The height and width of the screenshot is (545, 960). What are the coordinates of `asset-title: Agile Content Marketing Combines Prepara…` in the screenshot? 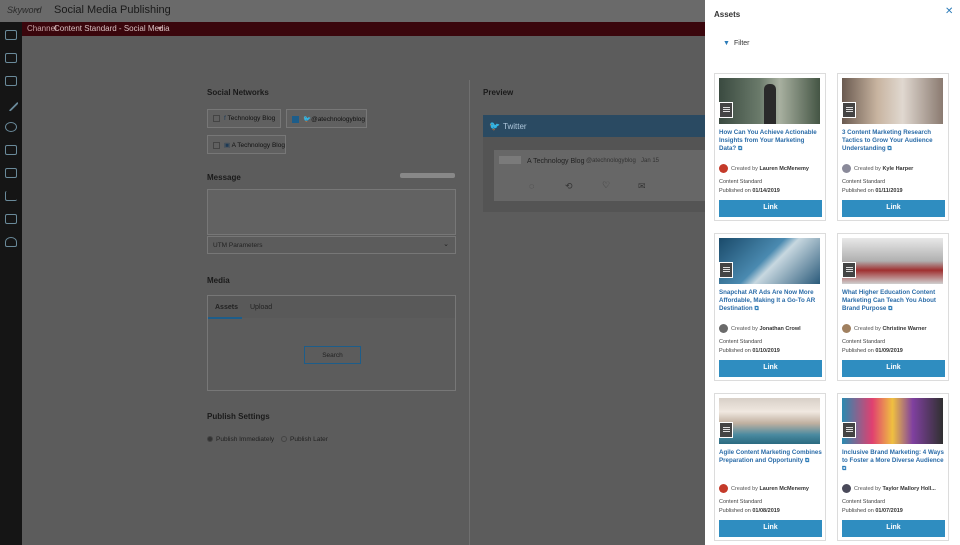 It's located at (771, 457).